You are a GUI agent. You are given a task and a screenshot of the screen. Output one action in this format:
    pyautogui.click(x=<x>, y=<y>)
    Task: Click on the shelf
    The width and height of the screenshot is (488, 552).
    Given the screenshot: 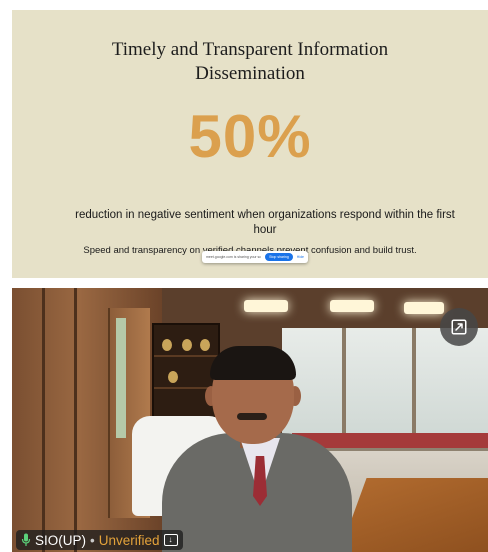 What is the action you would take?
    pyautogui.click(x=186, y=356)
    